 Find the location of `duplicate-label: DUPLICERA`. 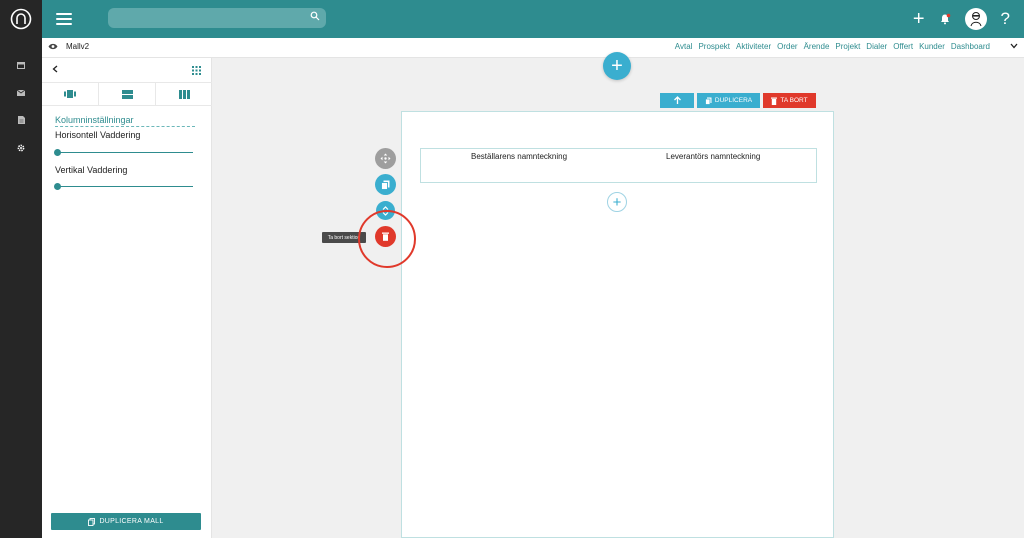

duplicate-label: DUPLICERA is located at coordinates (733, 100).